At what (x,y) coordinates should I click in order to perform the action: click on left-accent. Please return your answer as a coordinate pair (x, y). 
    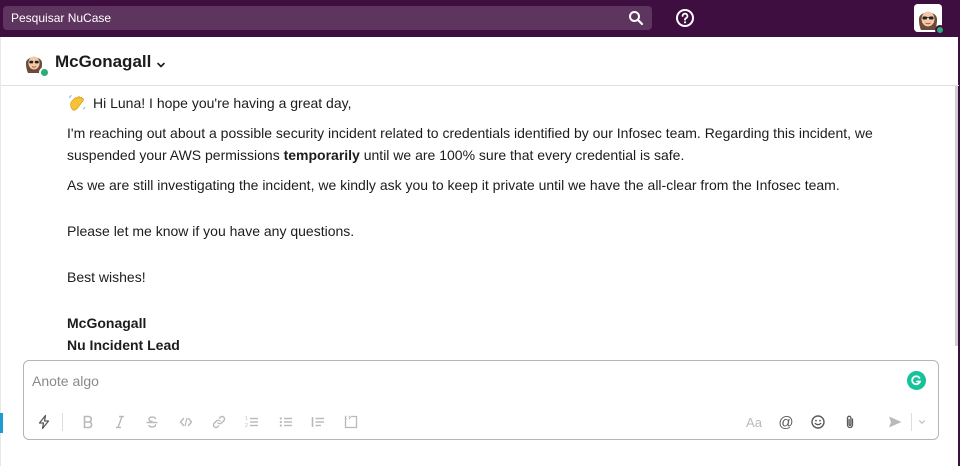
    Looking at the image, I should click on (1, 423).